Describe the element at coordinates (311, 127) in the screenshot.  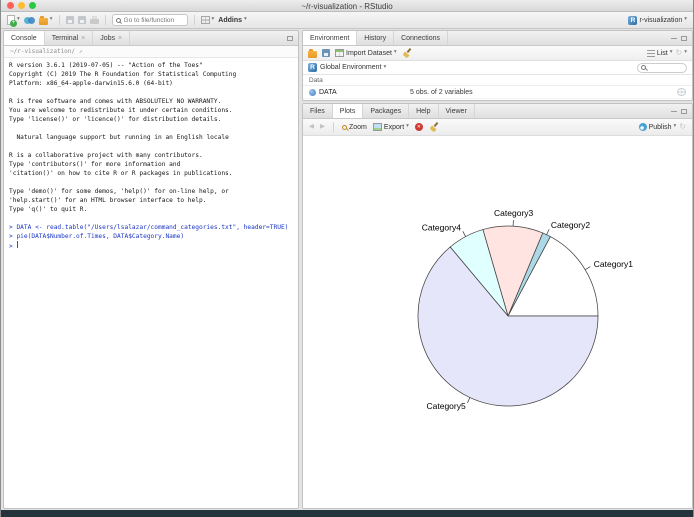
I see `previous-plot-icon: ◀` at that location.